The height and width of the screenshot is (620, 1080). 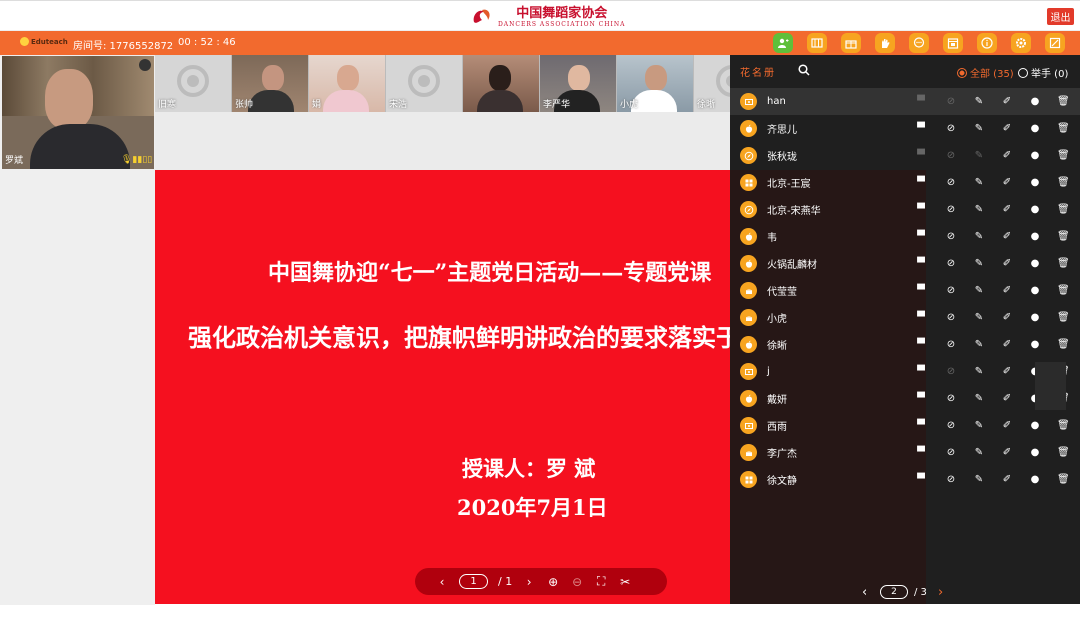 What do you see at coordinates (442, 582) in the screenshot?
I see `prev-page-icon: ‹` at bounding box center [442, 582].